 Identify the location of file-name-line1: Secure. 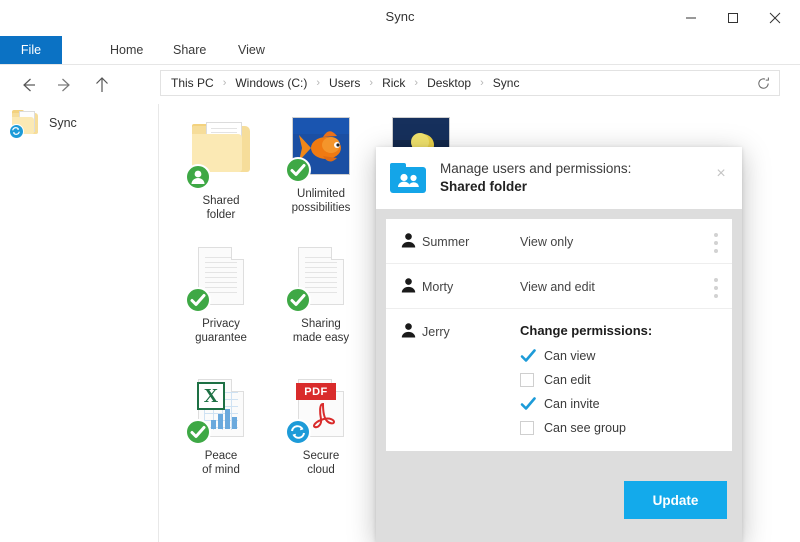
(321, 456).